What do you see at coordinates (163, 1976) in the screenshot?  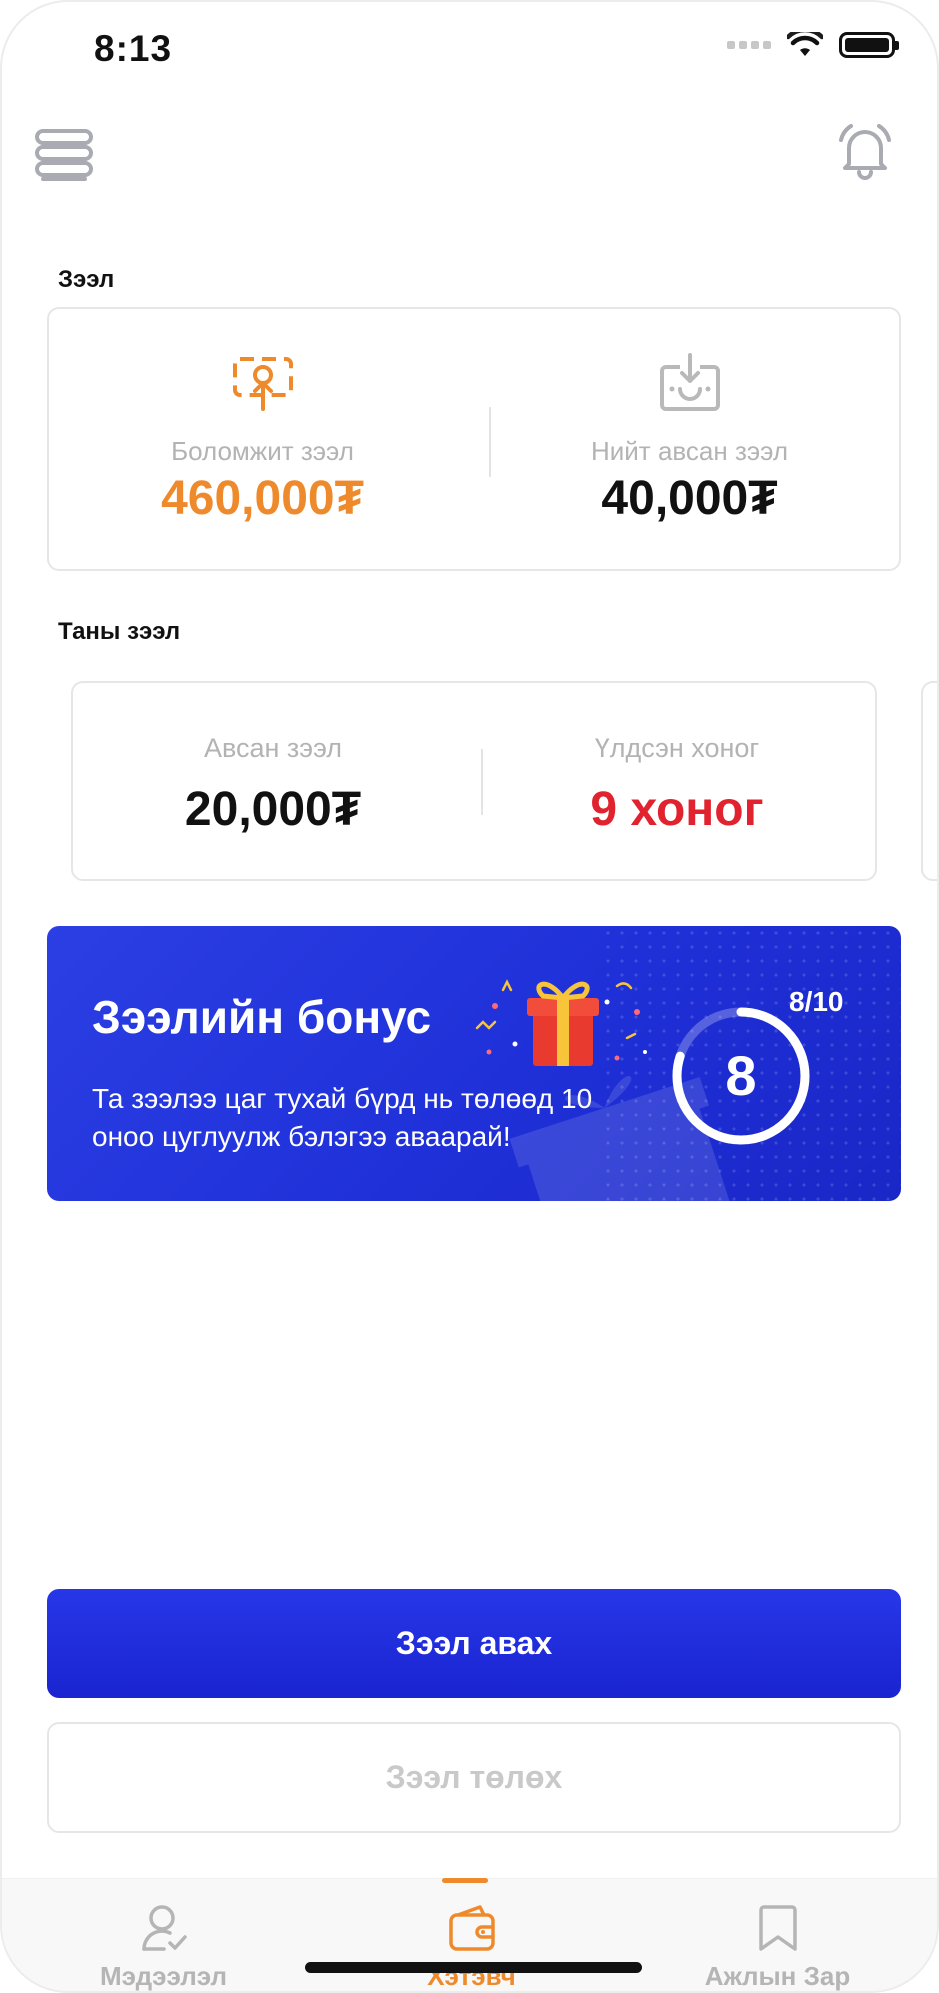 I see `nav-label-info: Мэдээлэл` at bounding box center [163, 1976].